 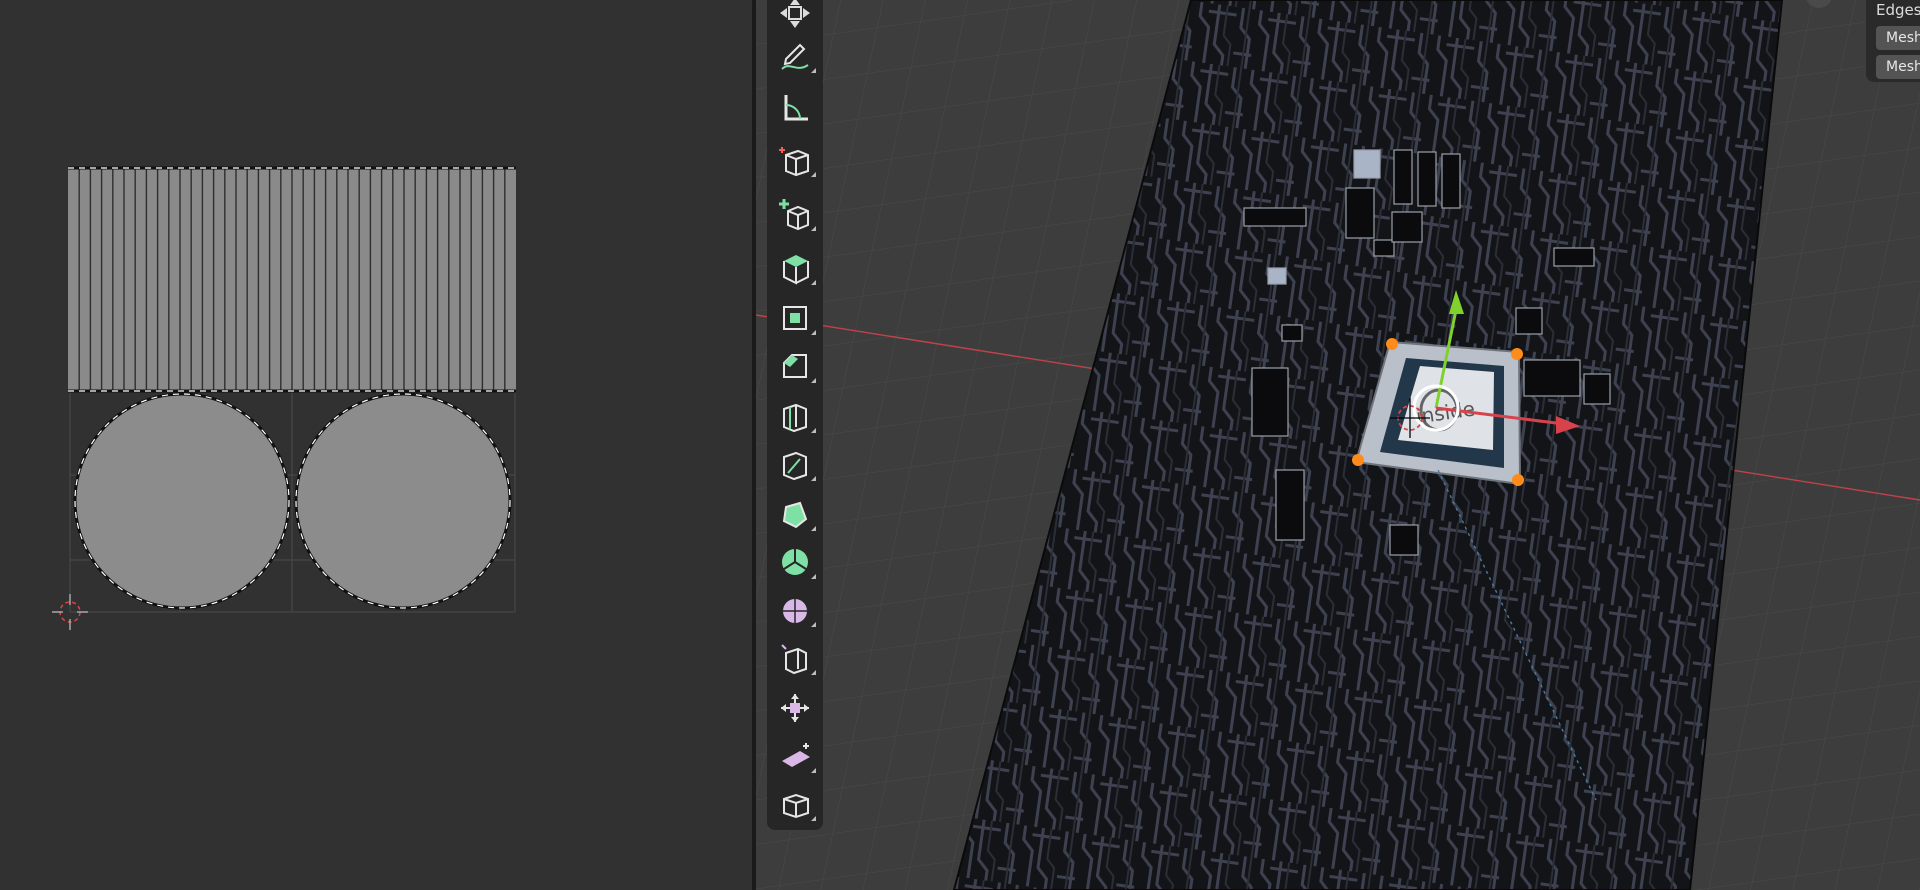 I want to click on add-primitive-icon, so click(x=794, y=215).